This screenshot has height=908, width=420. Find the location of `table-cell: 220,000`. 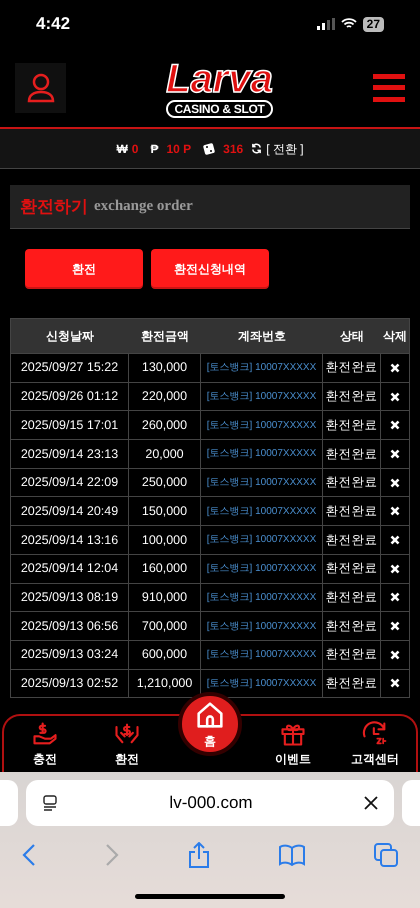

table-cell: 220,000 is located at coordinates (165, 396).